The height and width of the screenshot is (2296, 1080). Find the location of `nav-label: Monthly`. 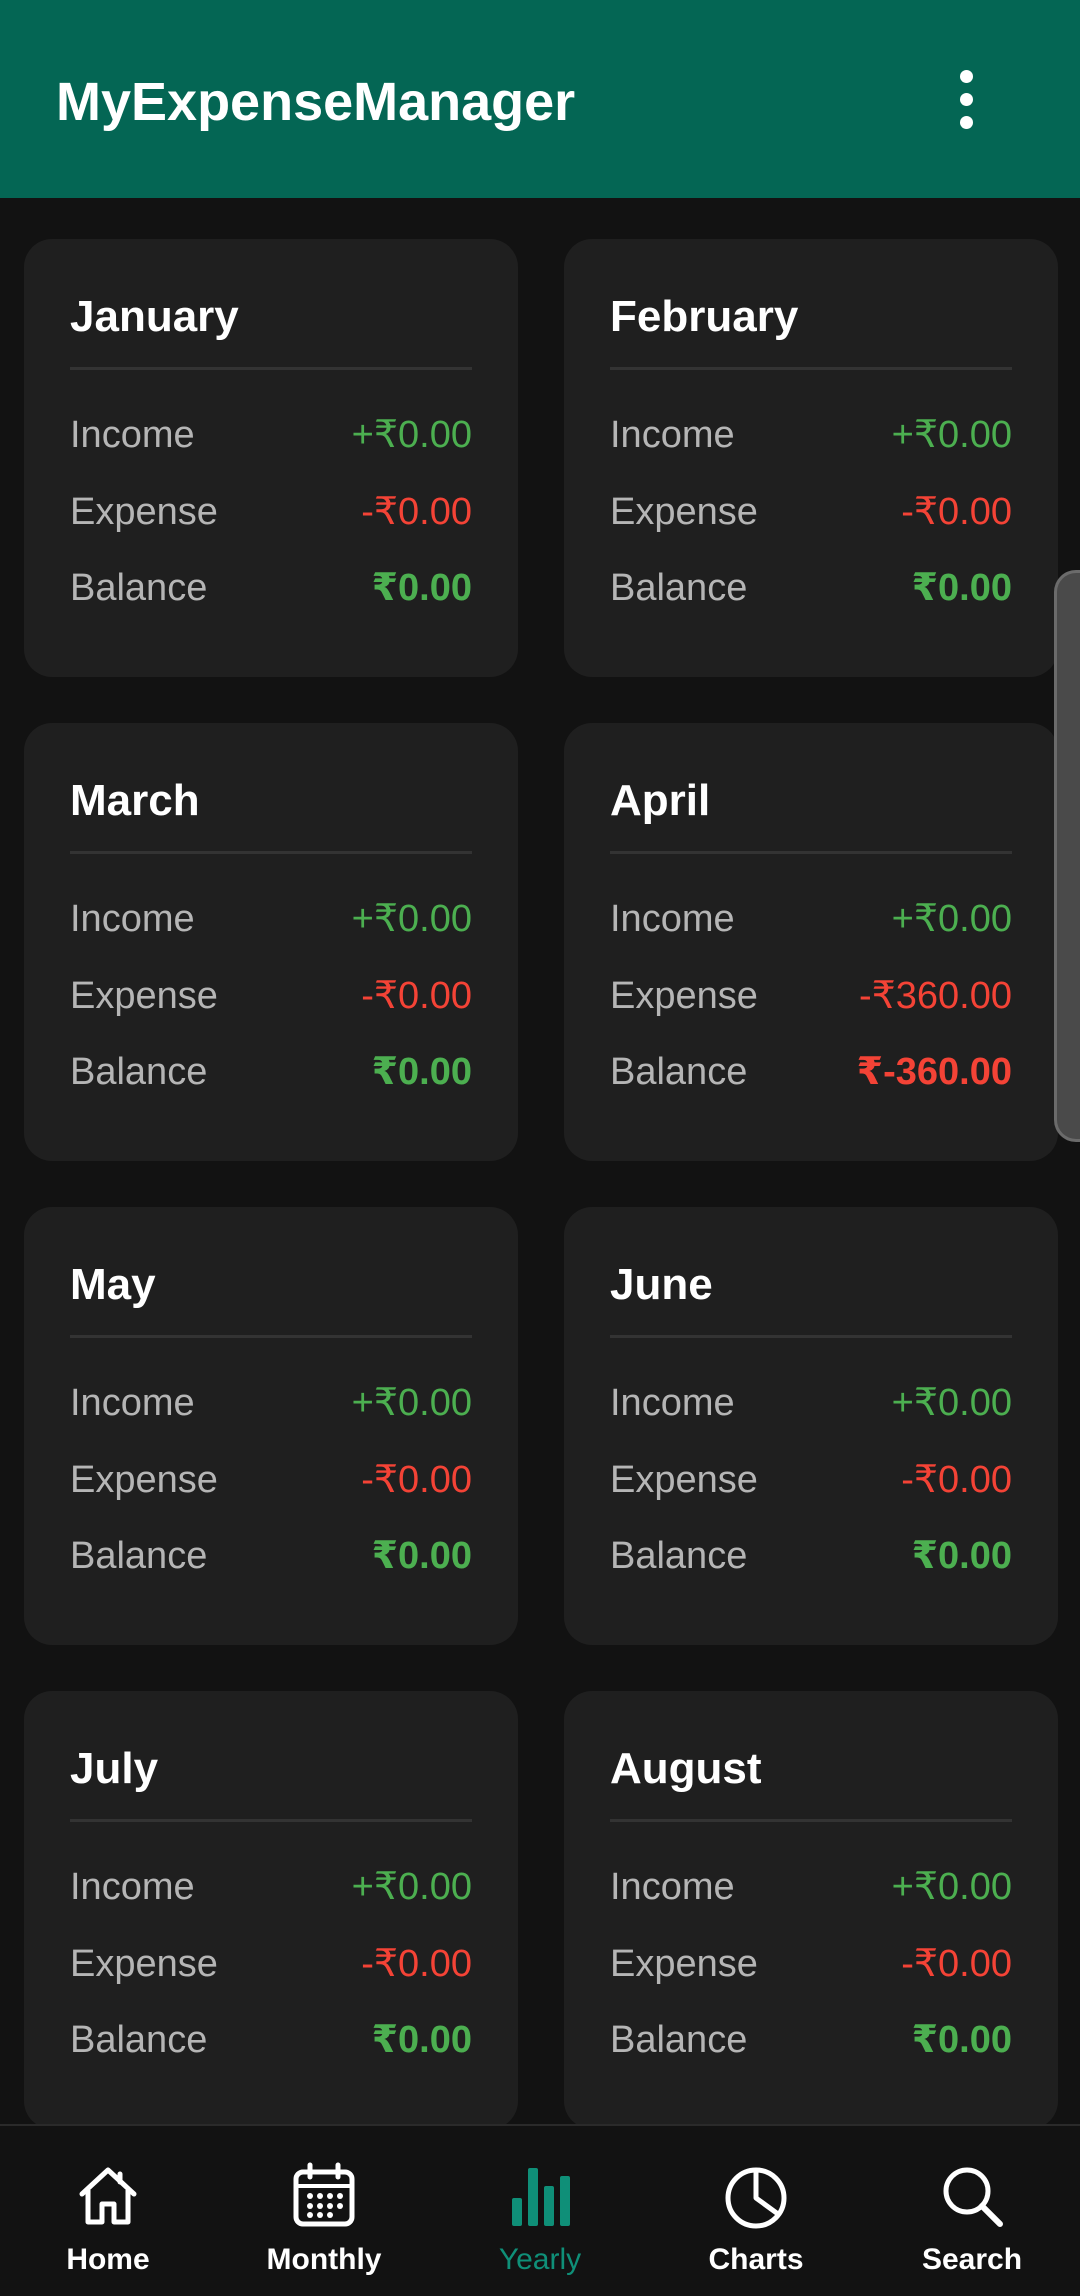

nav-label: Monthly is located at coordinates (324, 2259).